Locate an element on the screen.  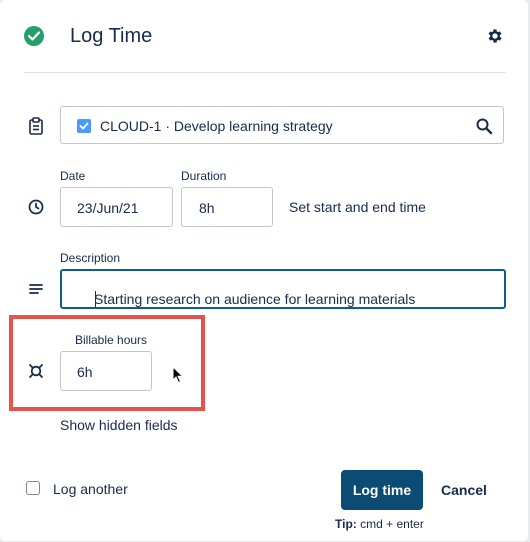
duration-value: 8h is located at coordinates (207, 208).